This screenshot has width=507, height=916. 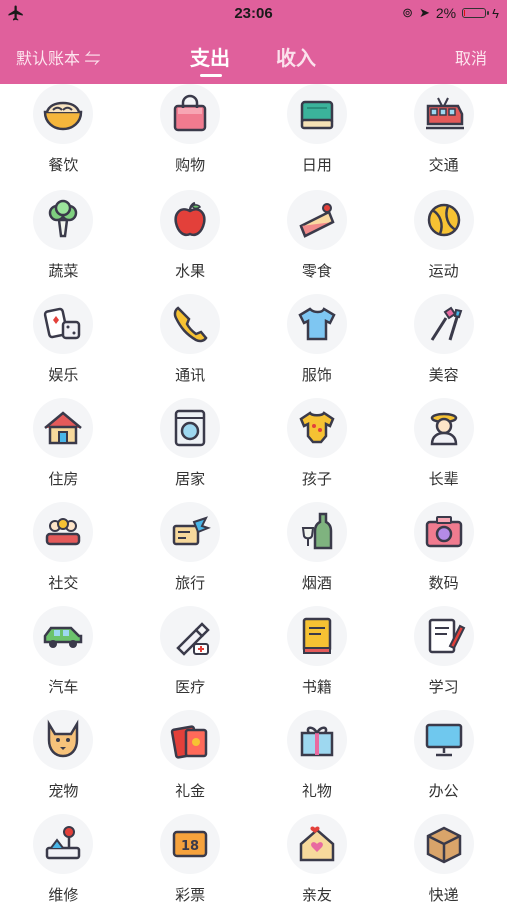 What do you see at coordinates (316, 479) in the screenshot?
I see `category-label: 孩子` at bounding box center [316, 479].